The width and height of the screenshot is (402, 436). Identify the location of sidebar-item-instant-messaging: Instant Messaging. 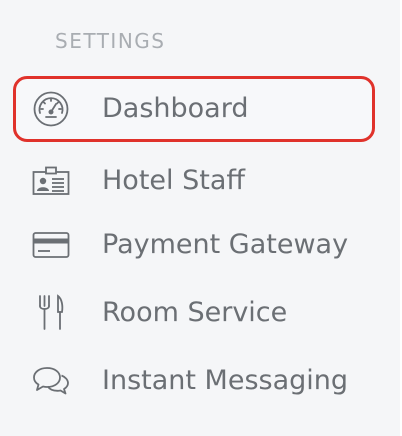
(194, 381).